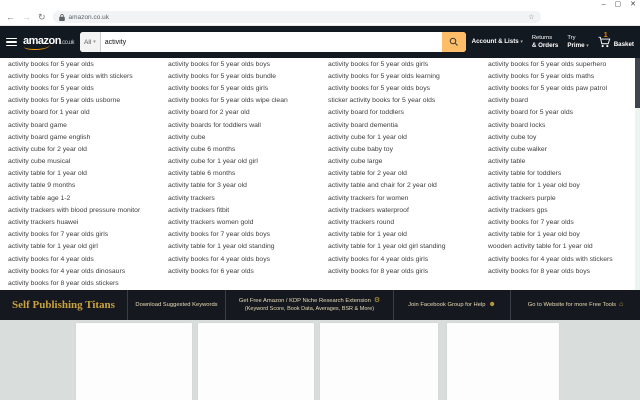 Image resolution: width=640 pixels, height=400 pixels. What do you see at coordinates (560, 198) in the screenshot?
I see `suggestion-item: activity trackers purple` at bounding box center [560, 198].